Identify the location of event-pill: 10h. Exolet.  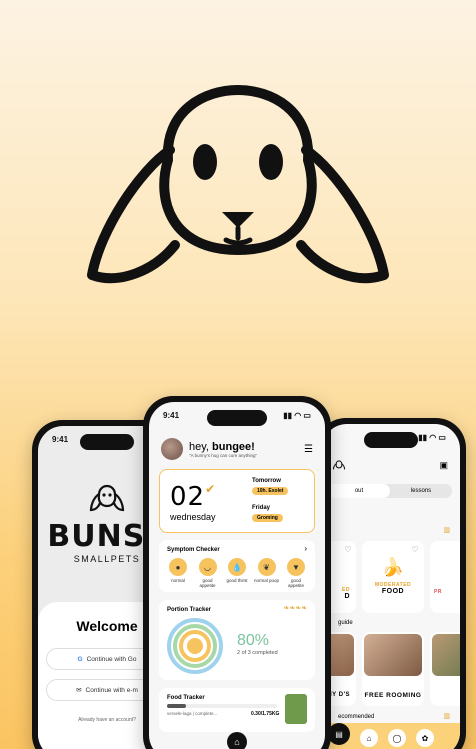
(270, 491).